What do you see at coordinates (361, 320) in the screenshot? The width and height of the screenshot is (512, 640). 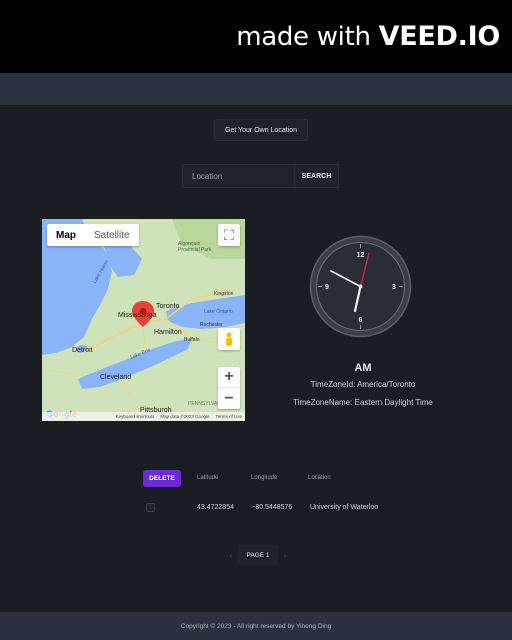 I see `clock-numeral-6: 6` at bounding box center [361, 320].